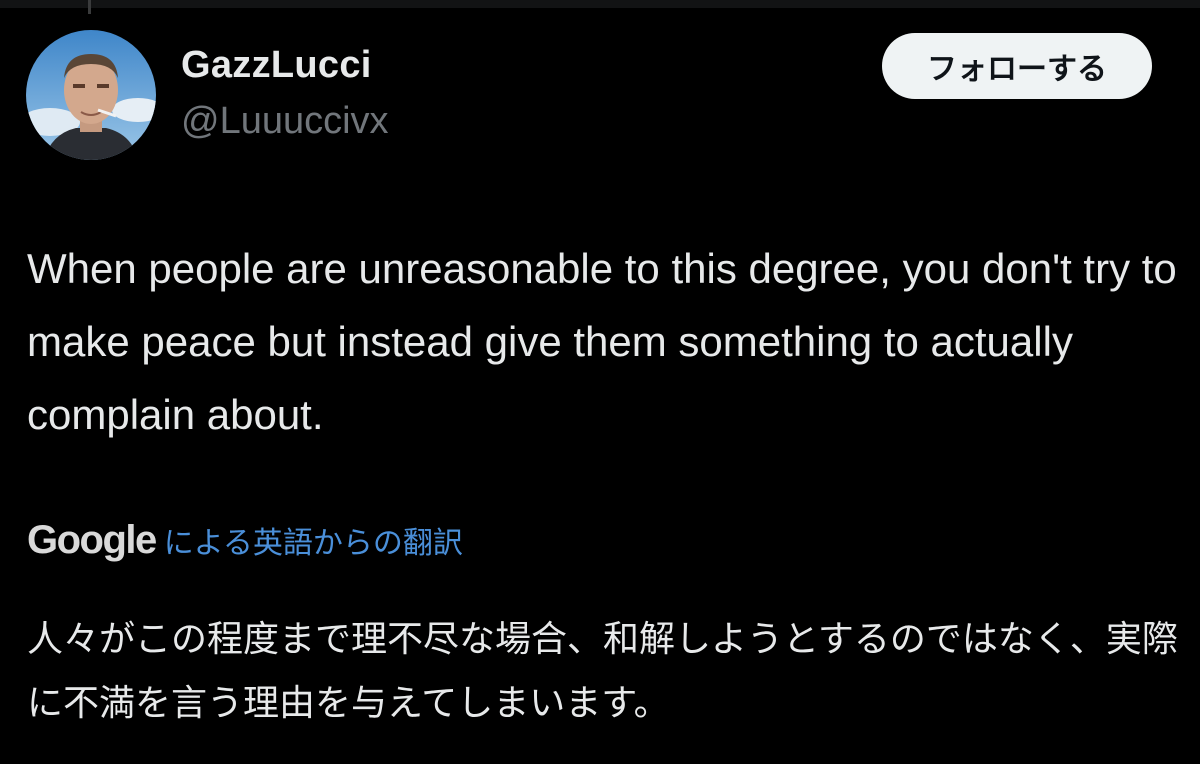 The height and width of the screenshot is (764, 1200). What do you see at coordinates (313, 540) in the screenshot?
I see `translation-link: による英語からの翻訳` at bounding box center [313, 540].